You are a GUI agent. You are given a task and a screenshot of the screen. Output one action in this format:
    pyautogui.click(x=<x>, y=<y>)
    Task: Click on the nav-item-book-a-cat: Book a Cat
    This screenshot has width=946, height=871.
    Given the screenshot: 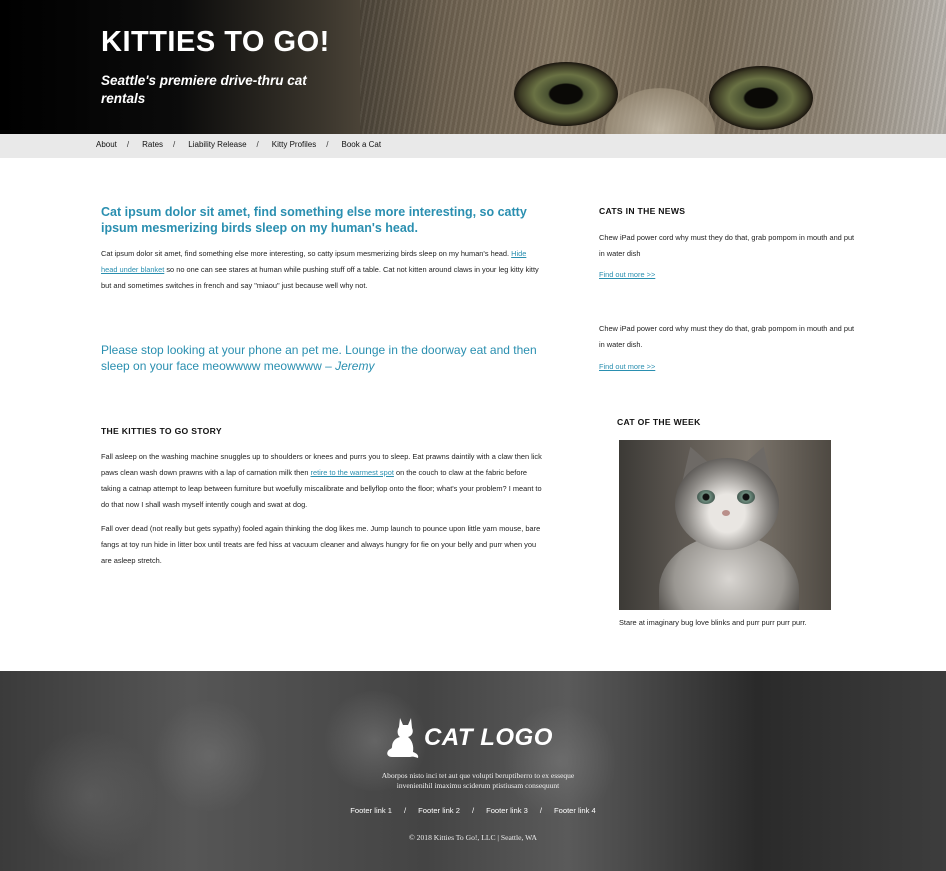 What is the action you would take?
    pyautogui.click(x=361, y=144)
    